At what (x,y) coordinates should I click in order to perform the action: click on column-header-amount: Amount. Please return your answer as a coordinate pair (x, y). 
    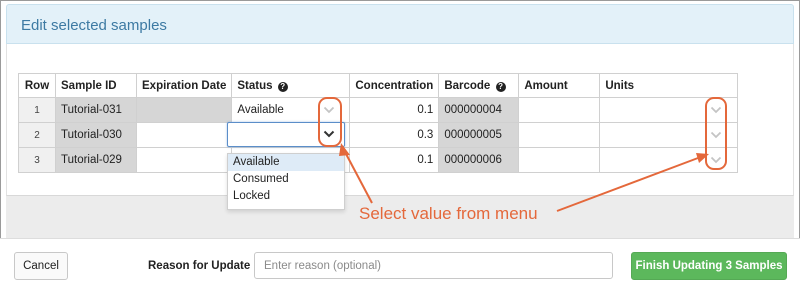
    Looking at the image, I should click on (559, 85).